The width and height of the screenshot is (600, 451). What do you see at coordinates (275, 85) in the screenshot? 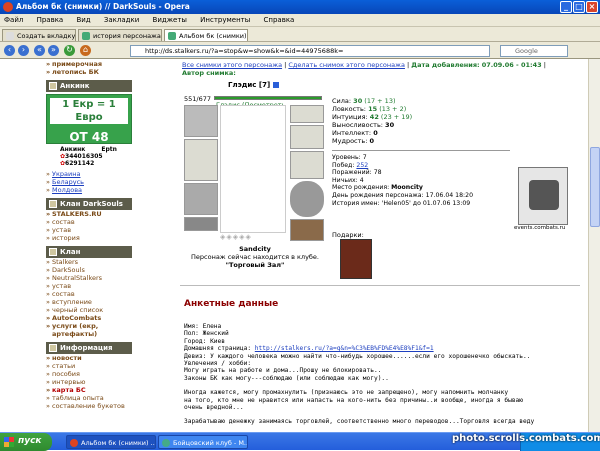
I see `info-icon` at bounding box center [275, 85].